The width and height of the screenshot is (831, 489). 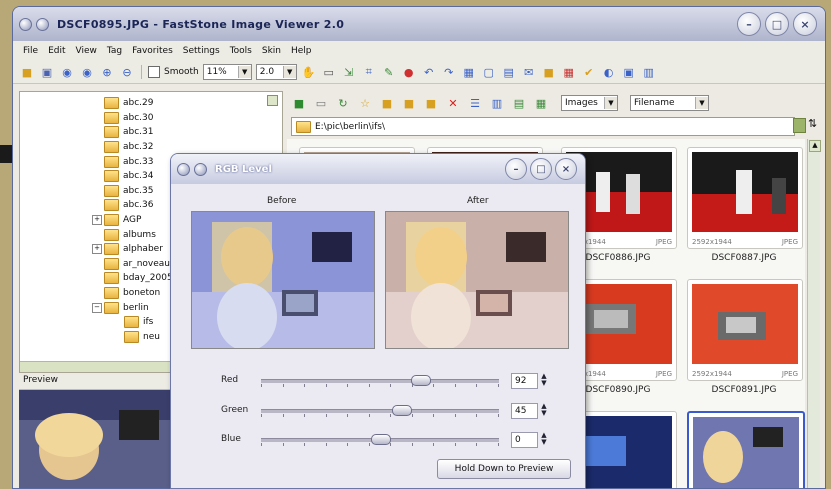 I want to click on select-icon: ▭, so click(x=329, y=72).